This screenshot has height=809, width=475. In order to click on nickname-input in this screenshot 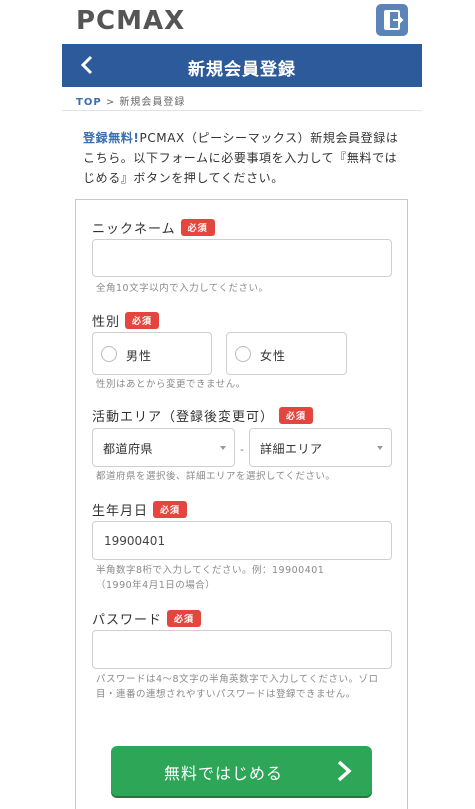, I will do `click(242, 258)`.